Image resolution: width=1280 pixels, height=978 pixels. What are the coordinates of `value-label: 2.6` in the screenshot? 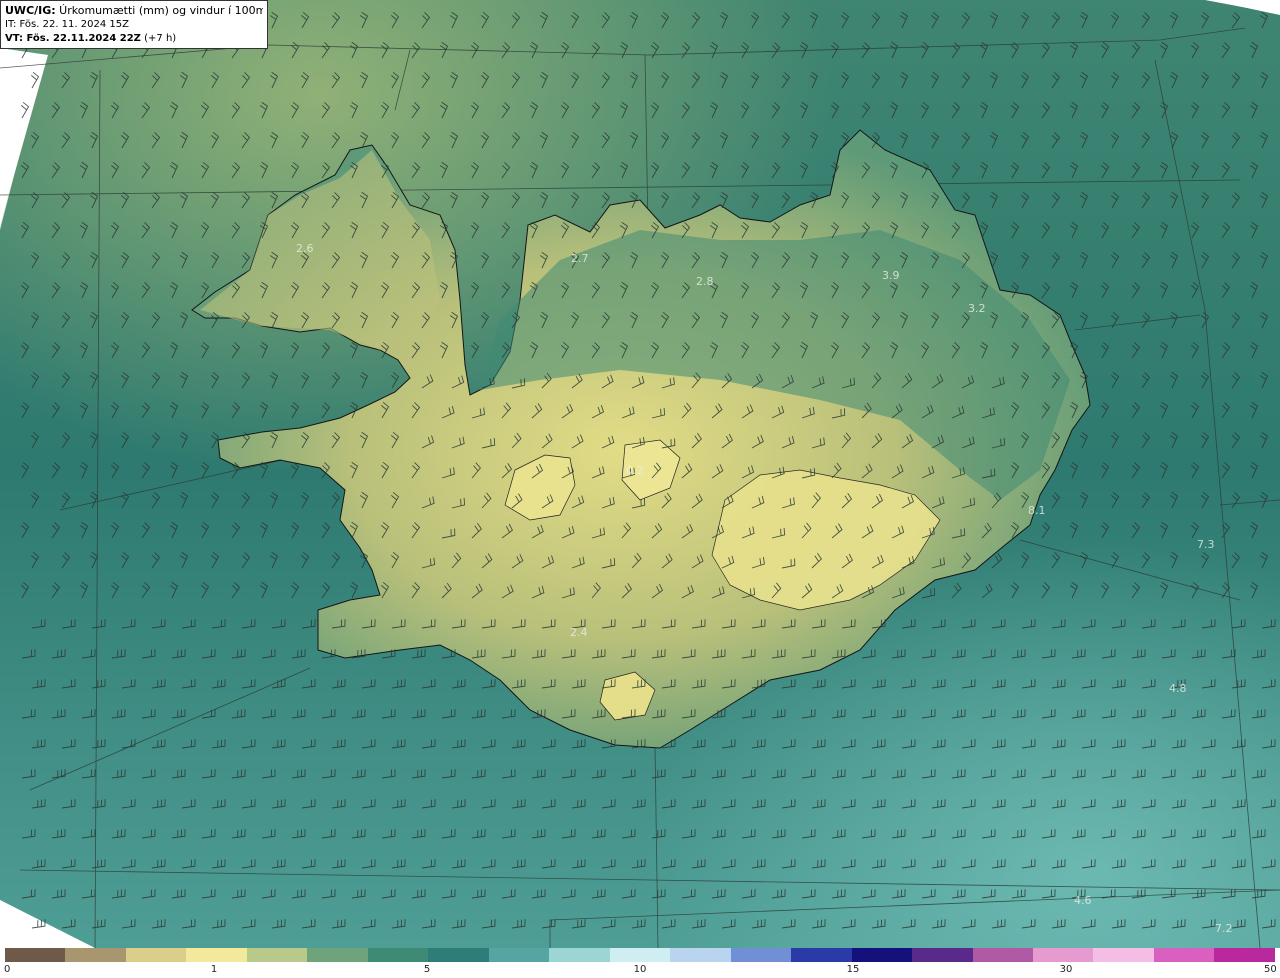 It's located at (305, 248).